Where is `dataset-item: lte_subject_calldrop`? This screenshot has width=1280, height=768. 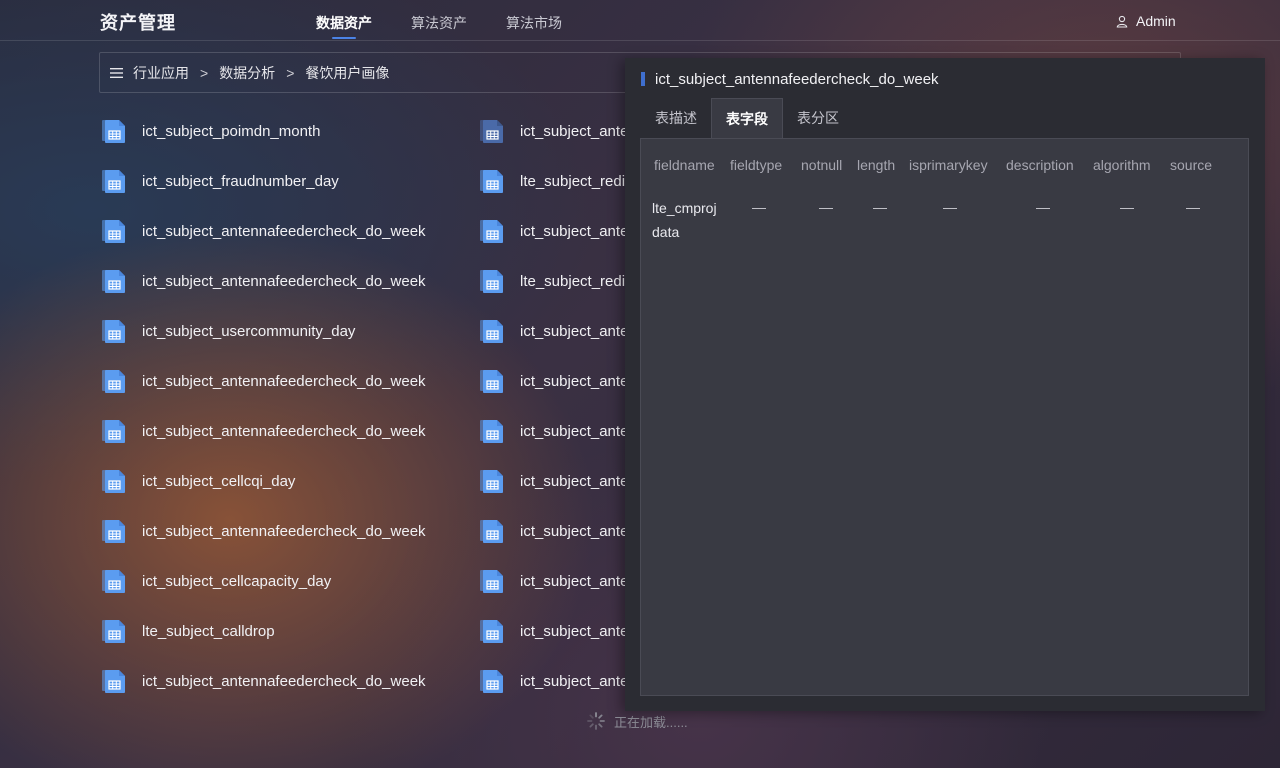
dataset-item: lte_subject_calldrop is located at coordinates (187, 631).